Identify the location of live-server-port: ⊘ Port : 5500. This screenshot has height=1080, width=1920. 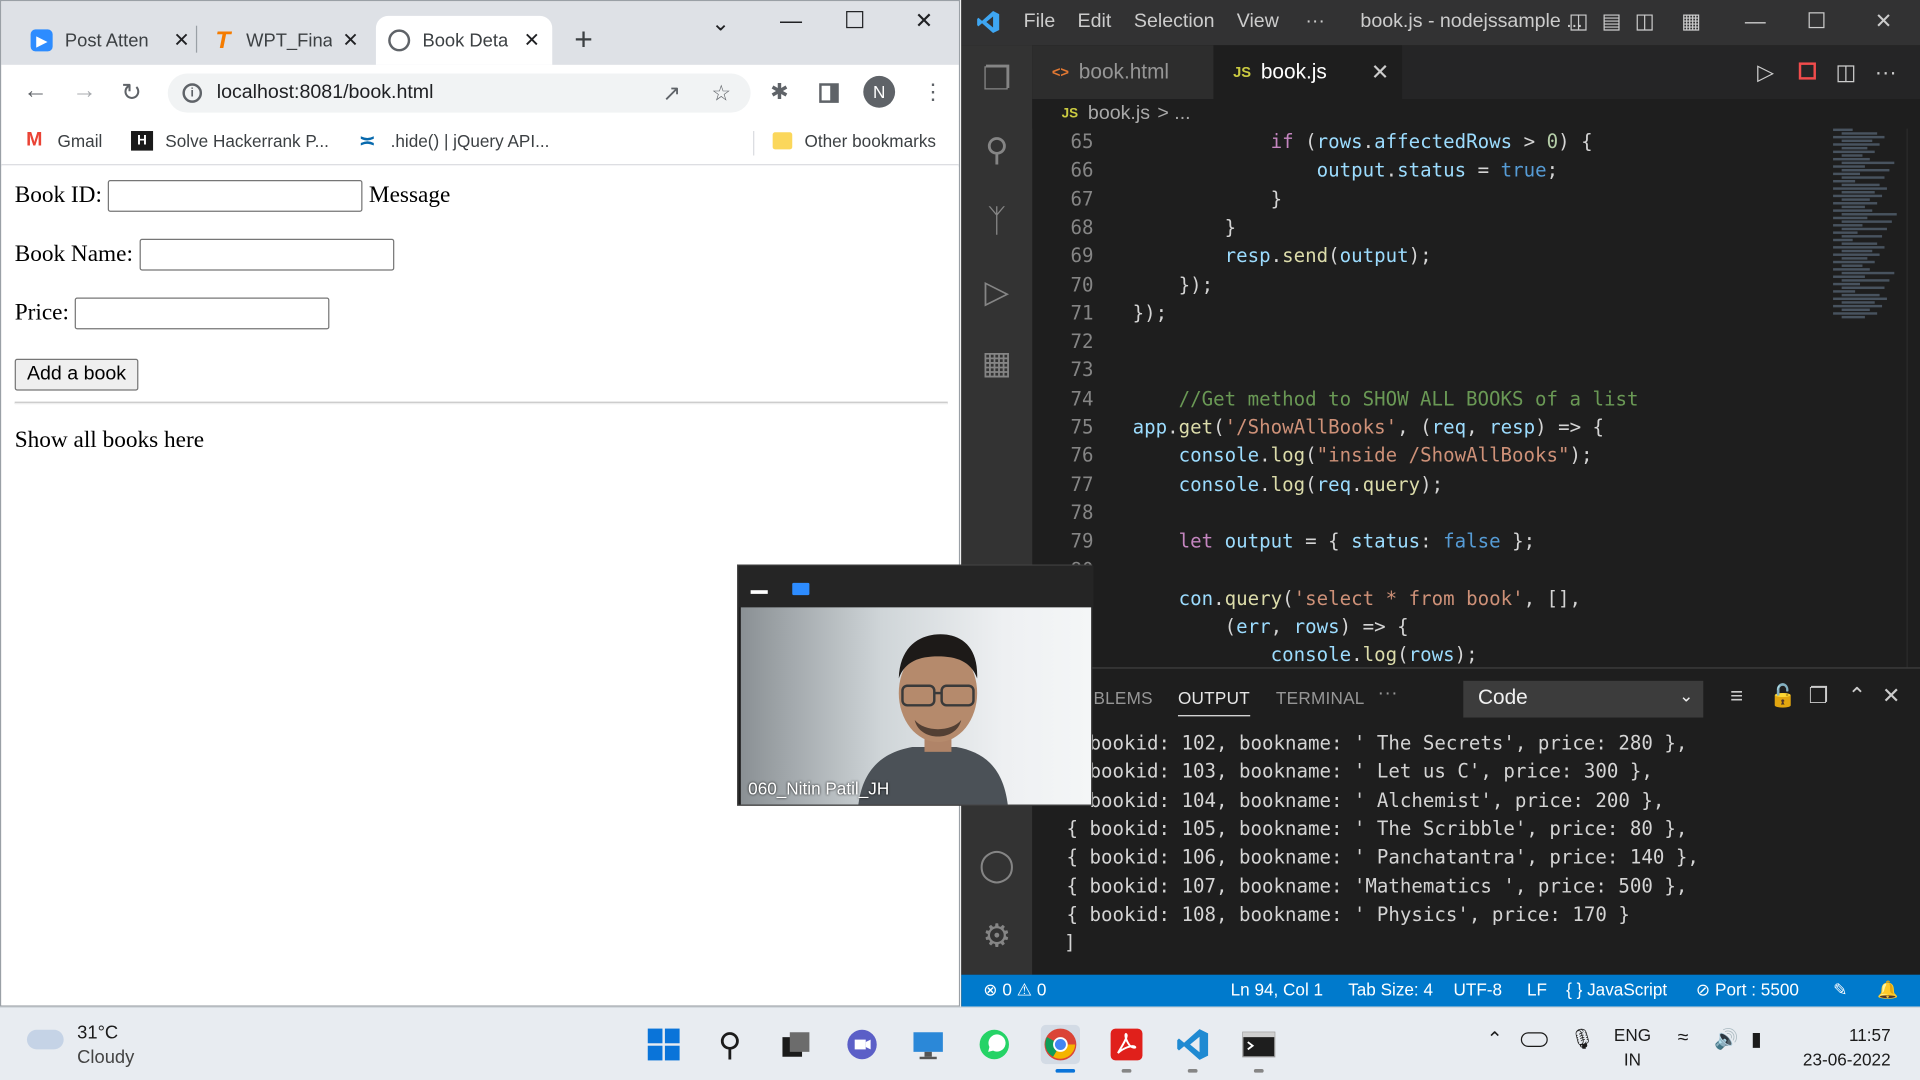
(1747, 990).